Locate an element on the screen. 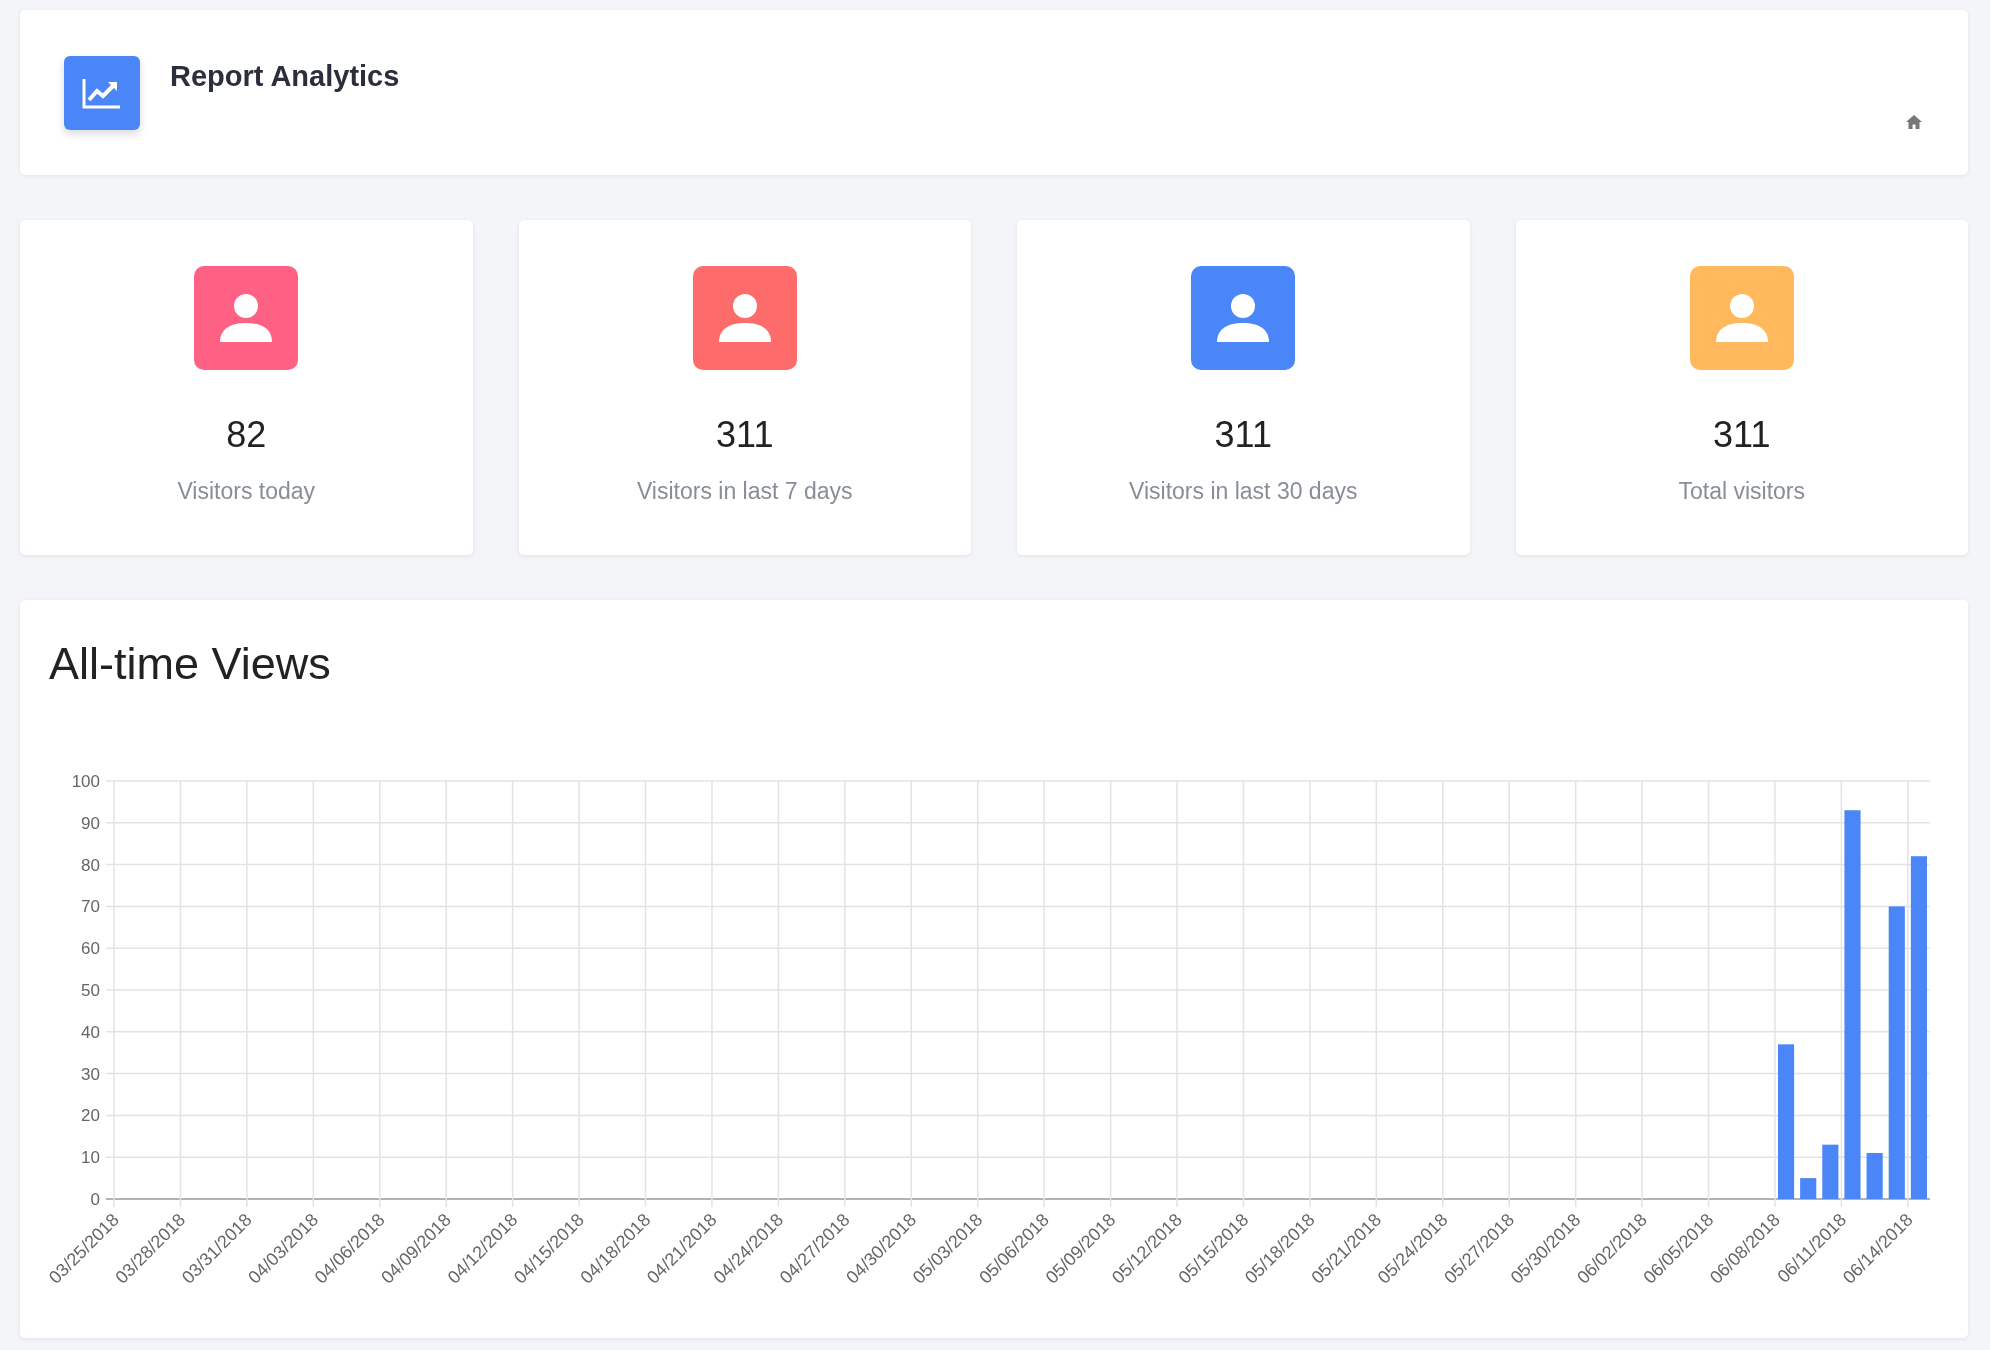 This screenshot has width=1990, height=1350. y-tick-label: 20 is located at coordinates (90, 1116).